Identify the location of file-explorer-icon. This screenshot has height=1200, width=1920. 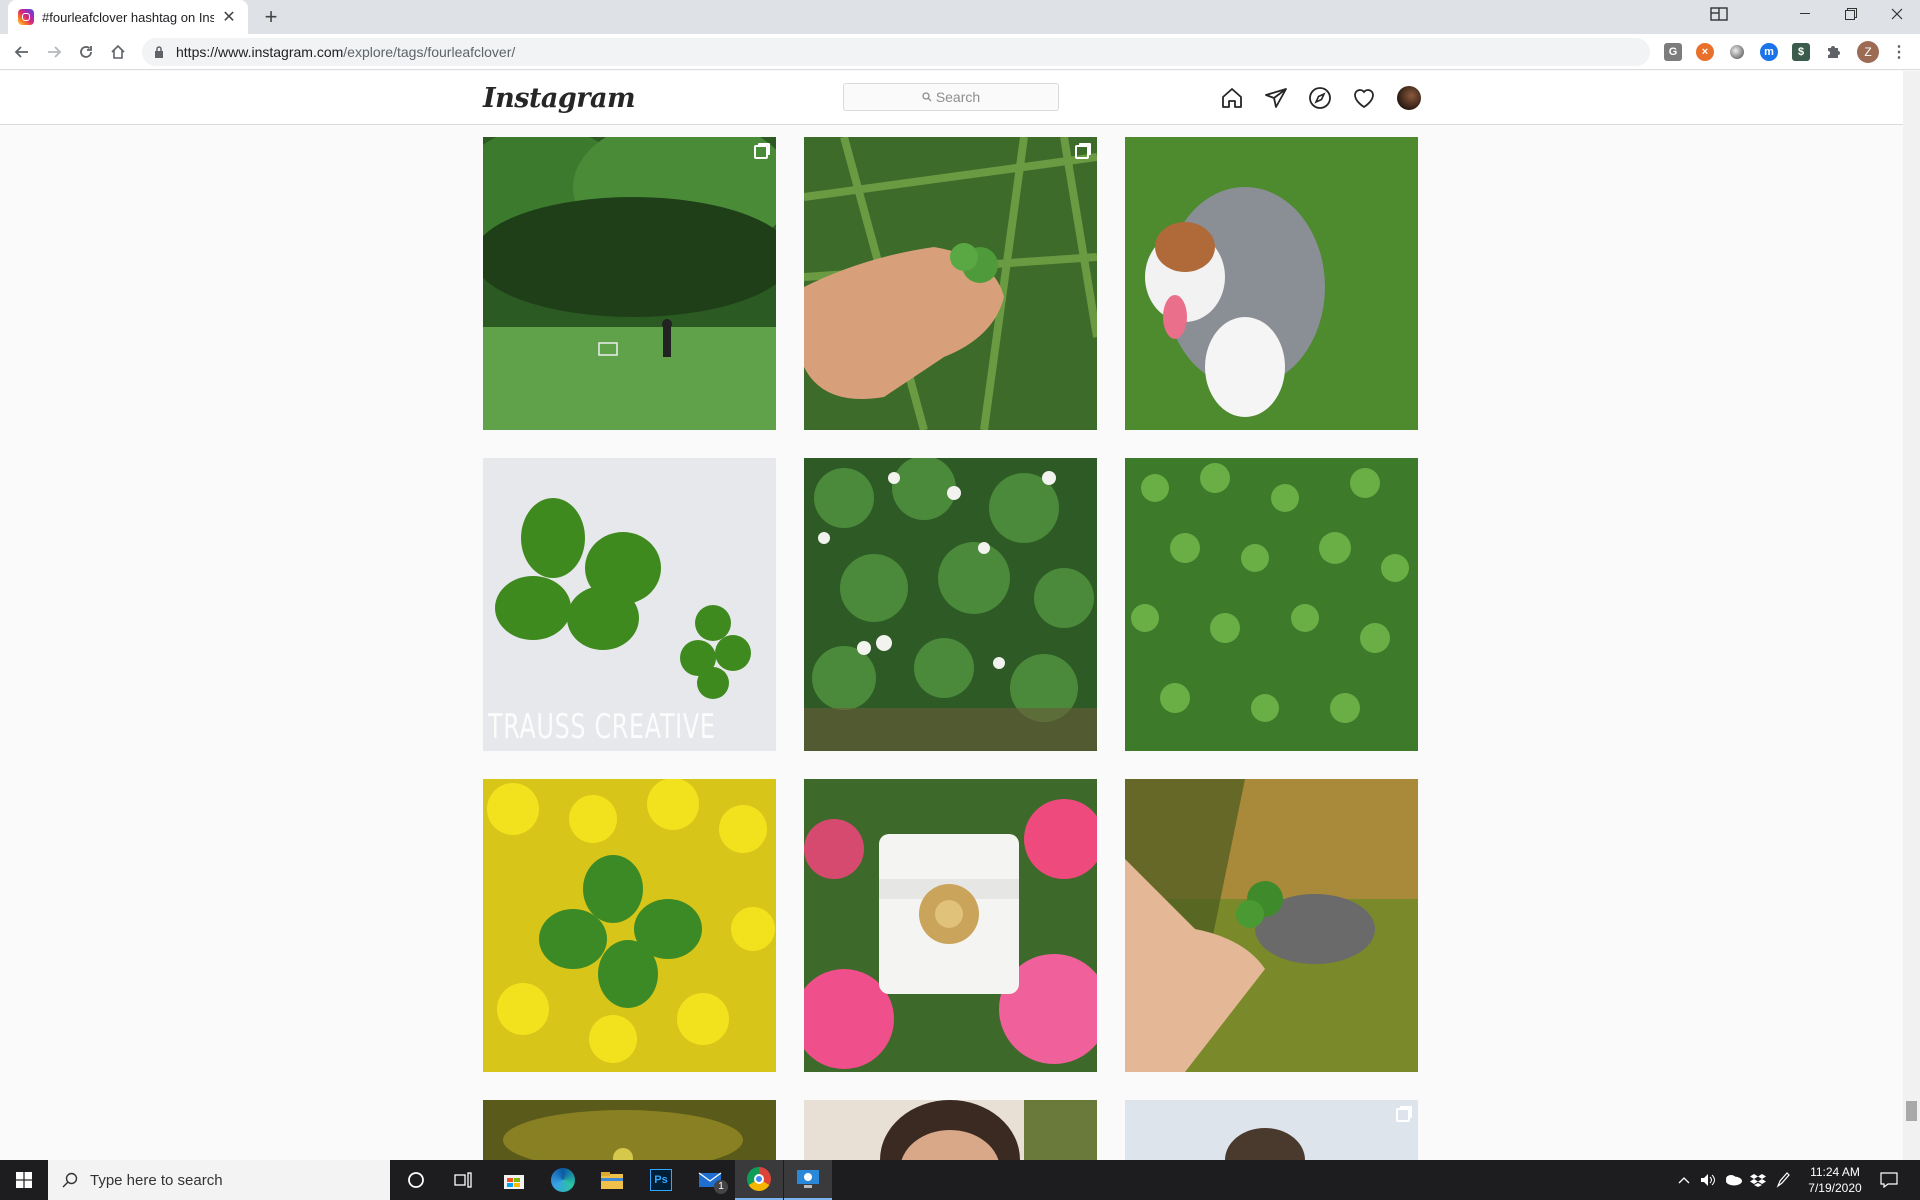
(612, 1180).